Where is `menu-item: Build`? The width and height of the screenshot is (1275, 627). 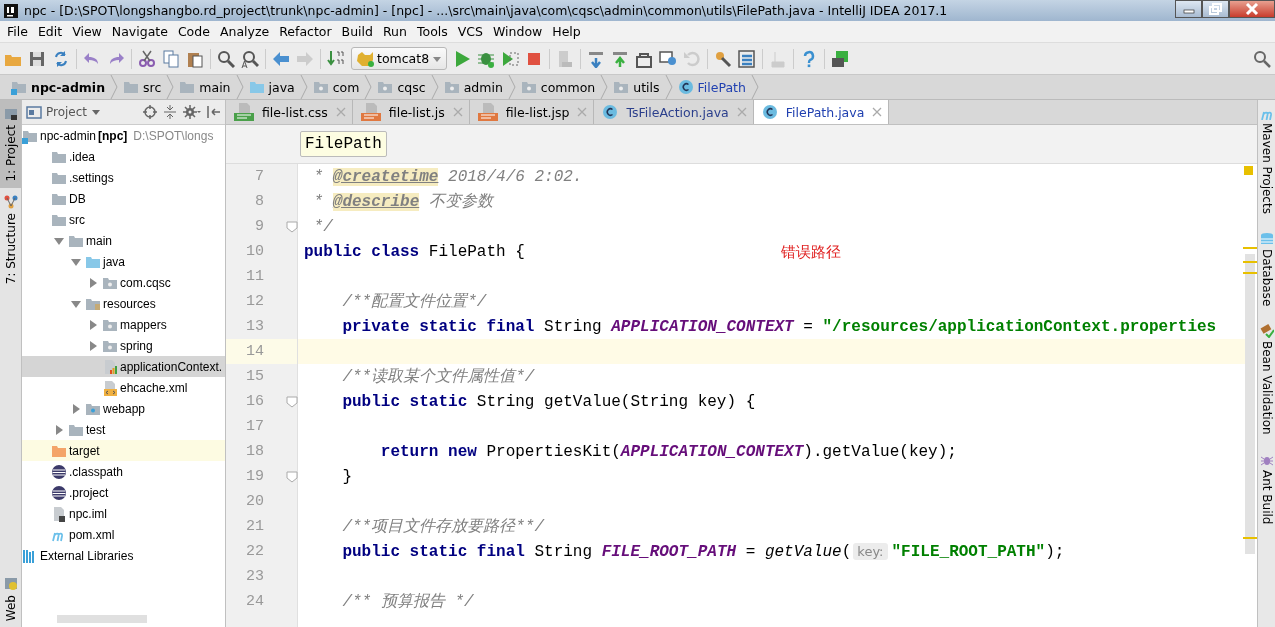 menu-item: Build is located at coordinates (357, 31).